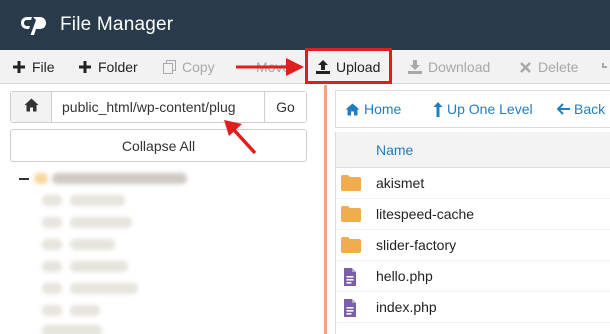  What do you see at coordinates (35, 25) in the screenshot?
I see `cpanel-logo` at bounding box center [35, 25].